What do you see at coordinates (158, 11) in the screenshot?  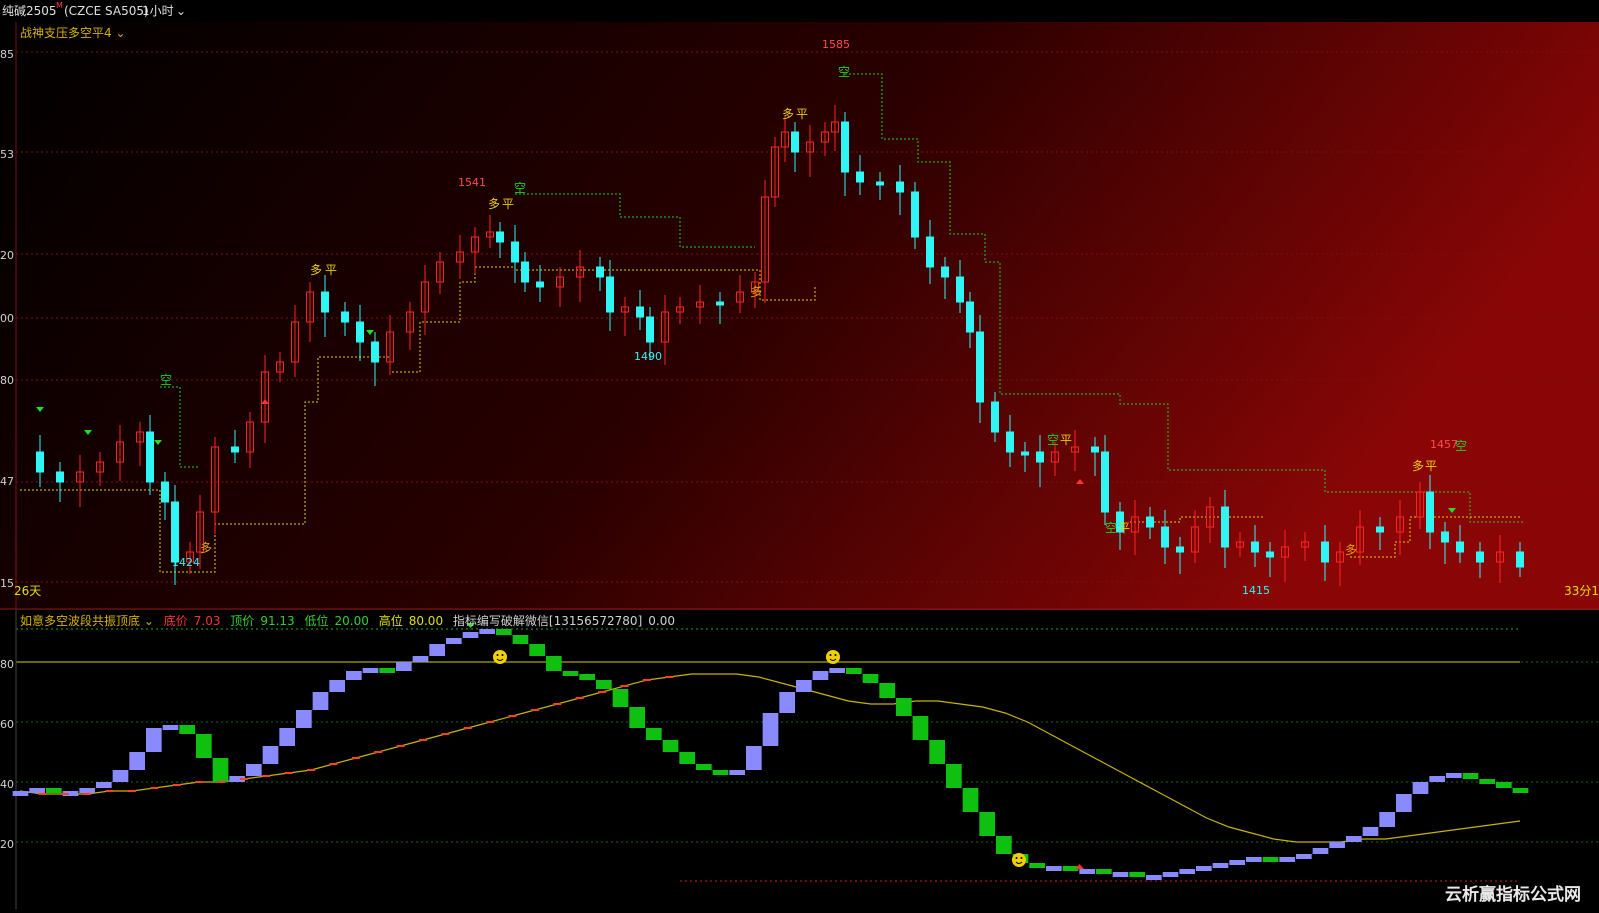 I see `period-selector: 1小时` at bounding box center [158, 11].